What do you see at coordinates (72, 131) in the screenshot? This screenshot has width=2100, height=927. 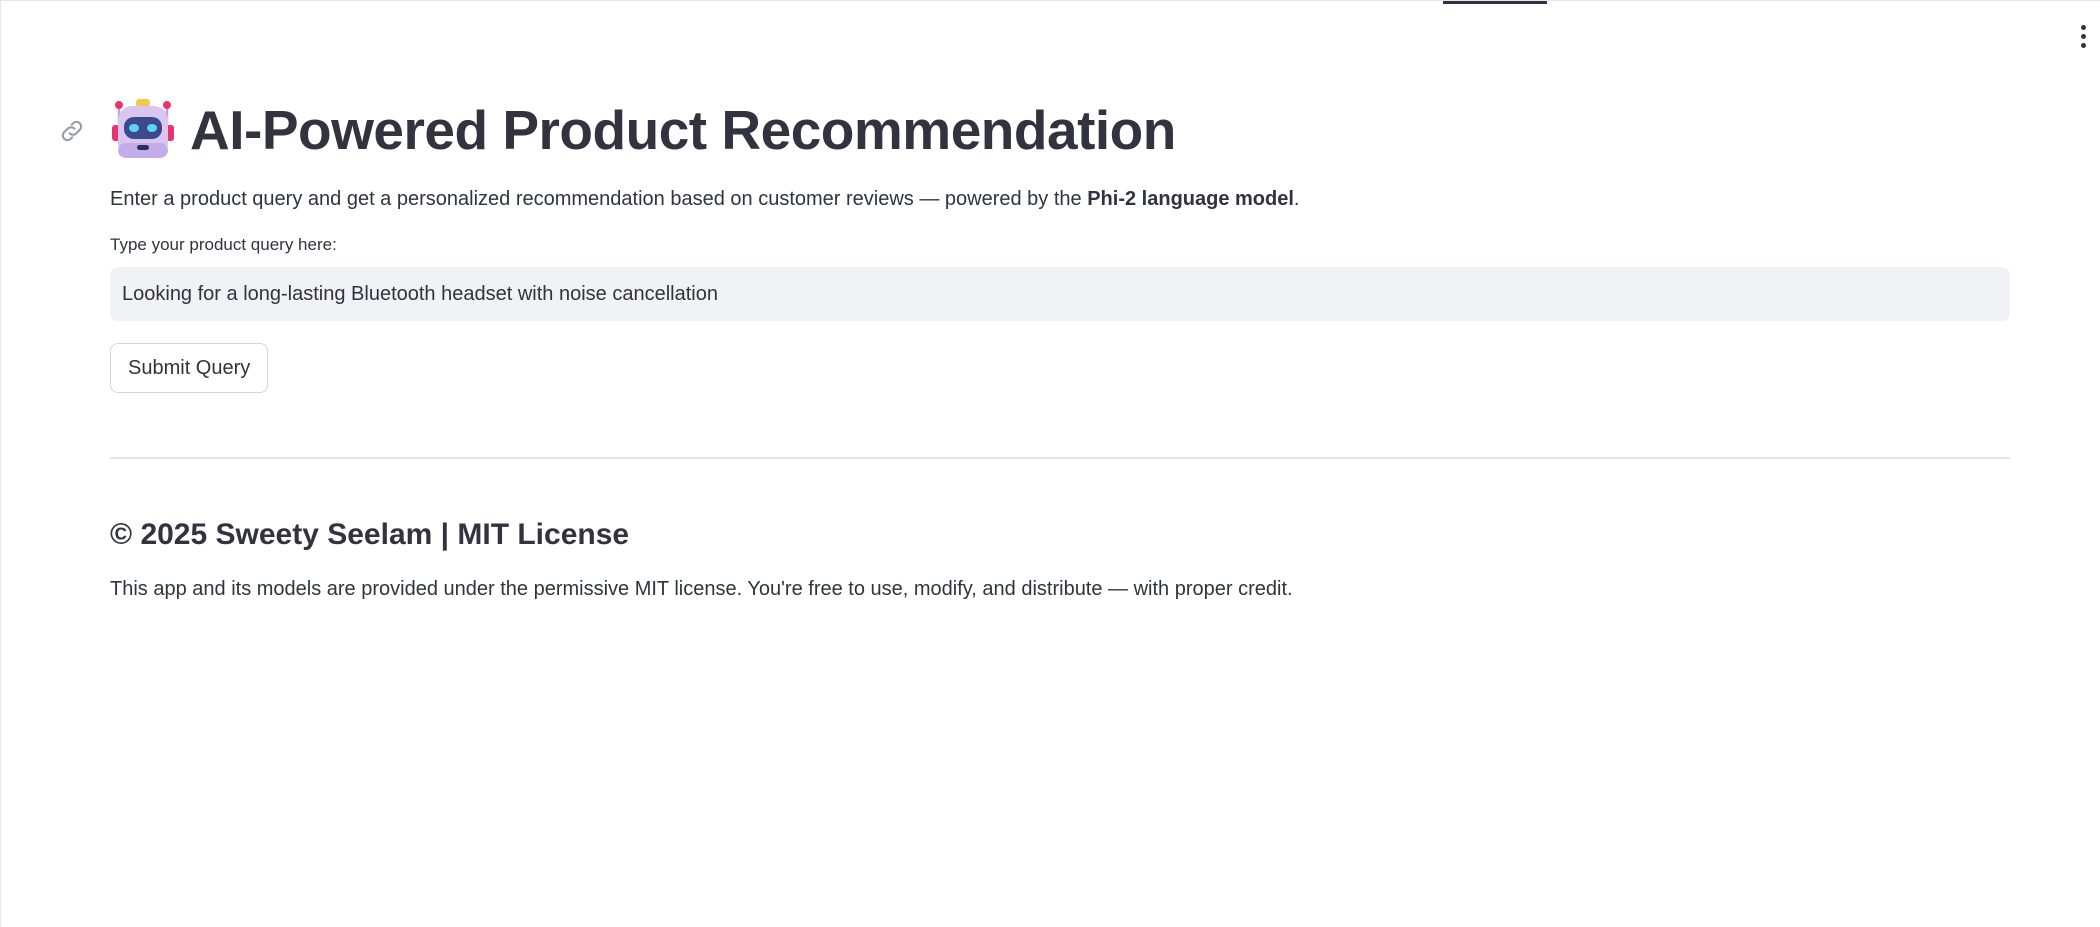 I see `link-icon` at bounding box center [72, 131].